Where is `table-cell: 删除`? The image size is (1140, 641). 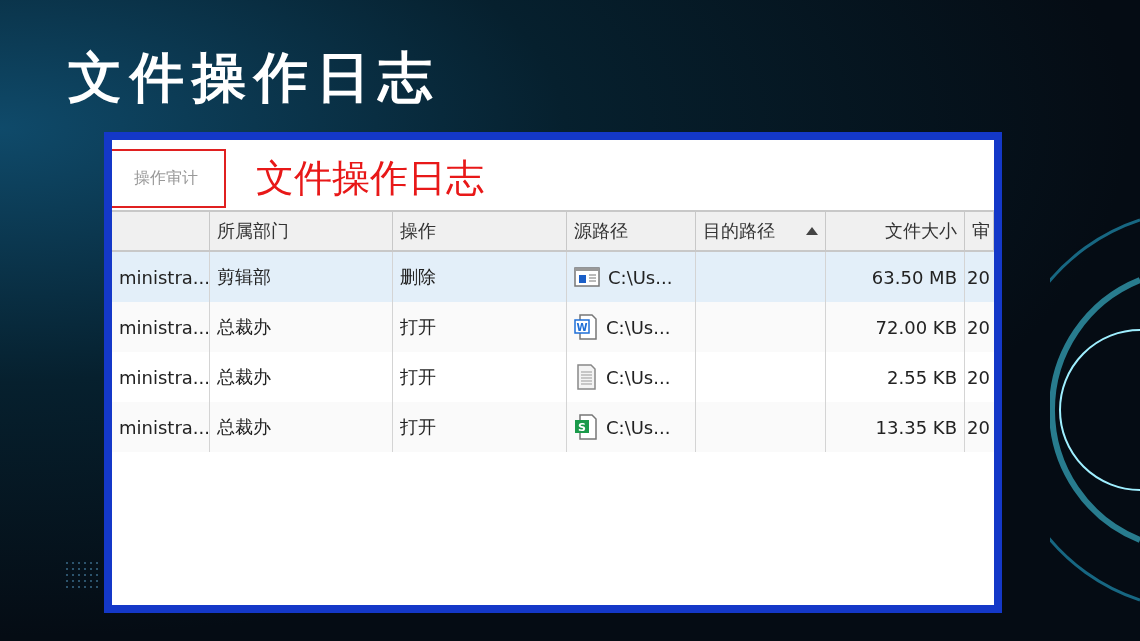 table-cell: 删除 is located at coordinates (418, 277).